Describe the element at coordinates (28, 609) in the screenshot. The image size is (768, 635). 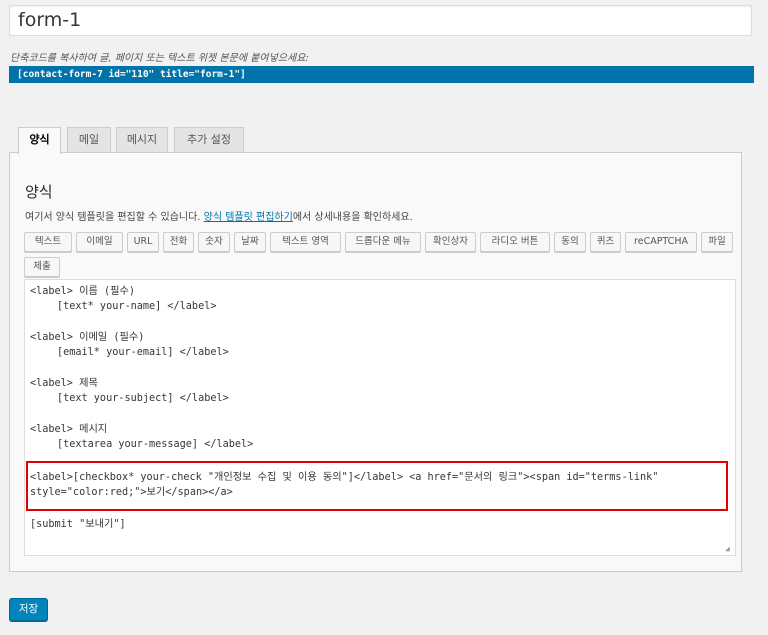
I see `save-button: 저장` at that location.